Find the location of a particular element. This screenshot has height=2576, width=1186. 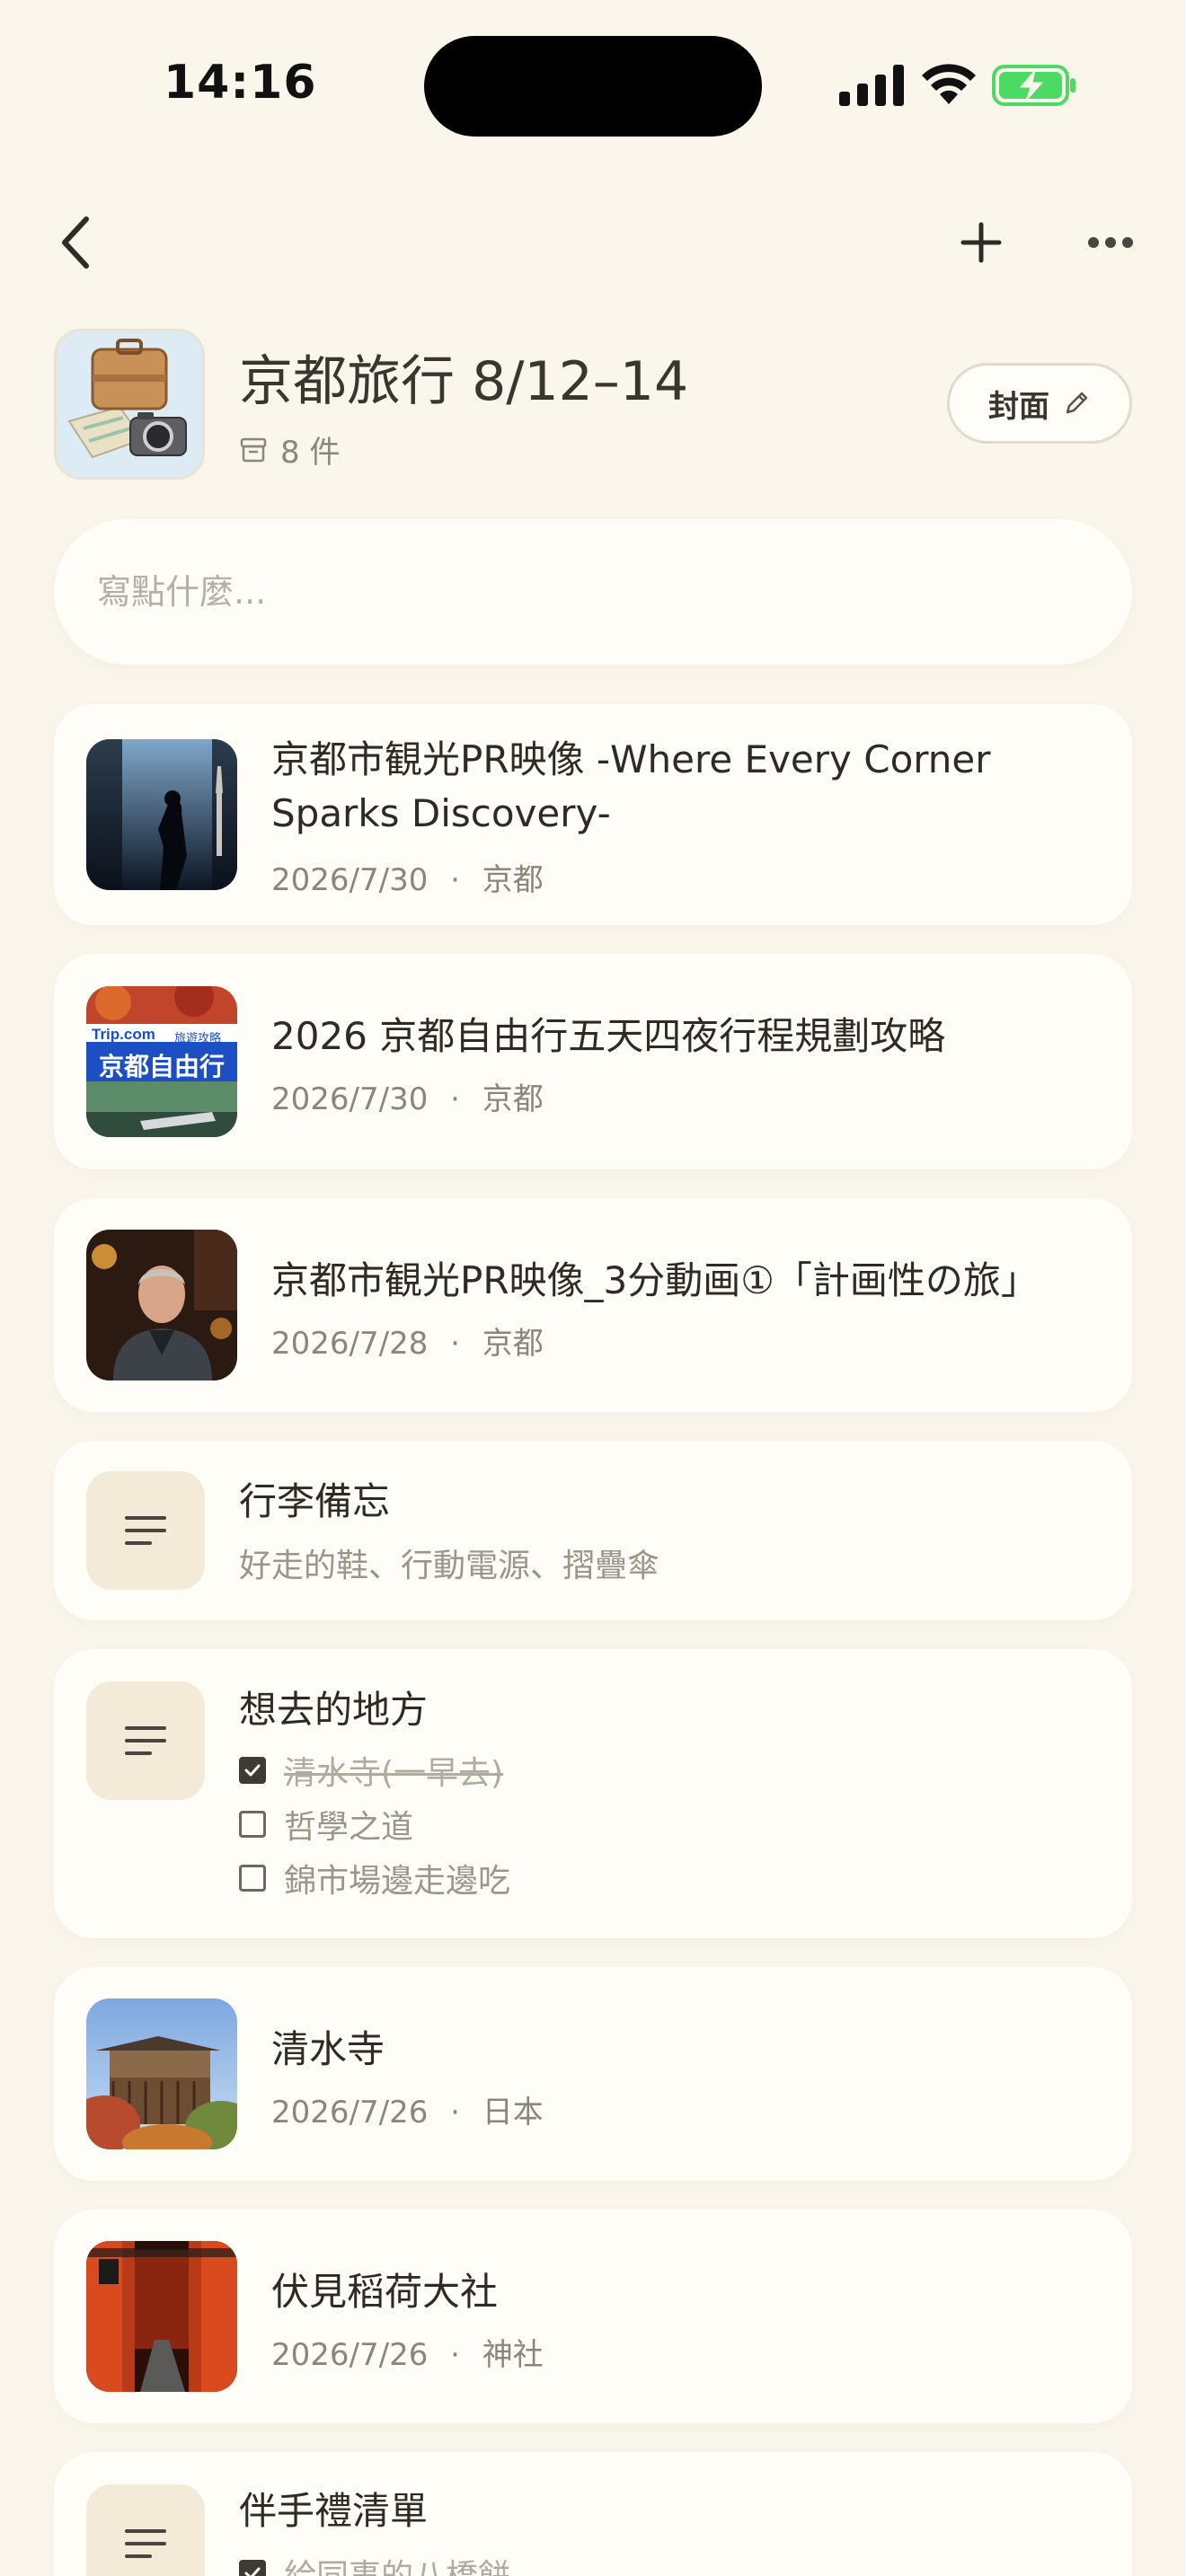

list-item-date: 2026/7/28 is located at coordinates (350, 1344).